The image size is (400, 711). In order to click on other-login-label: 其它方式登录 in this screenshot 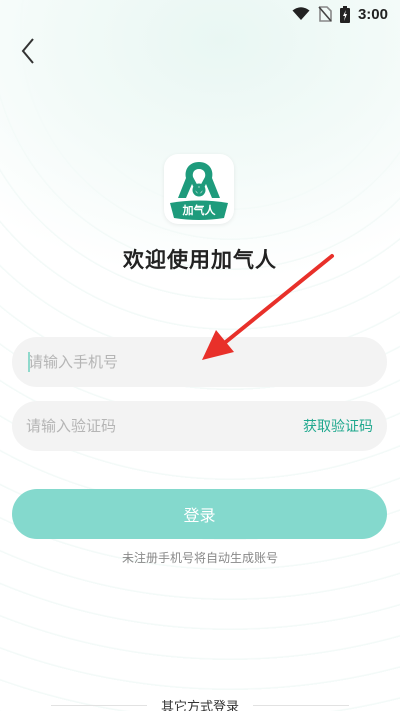, I will do `click(200, 703)`.